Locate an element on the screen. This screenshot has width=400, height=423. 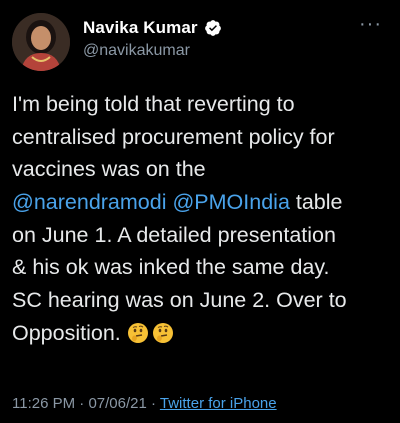
tweet-line: vaccines was on the is located at coordinates (109, 169).